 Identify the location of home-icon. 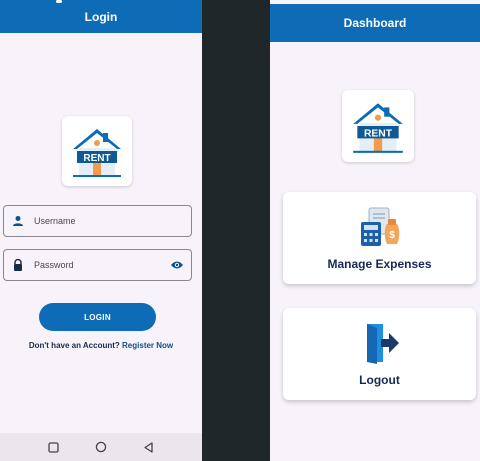
(101, 447).